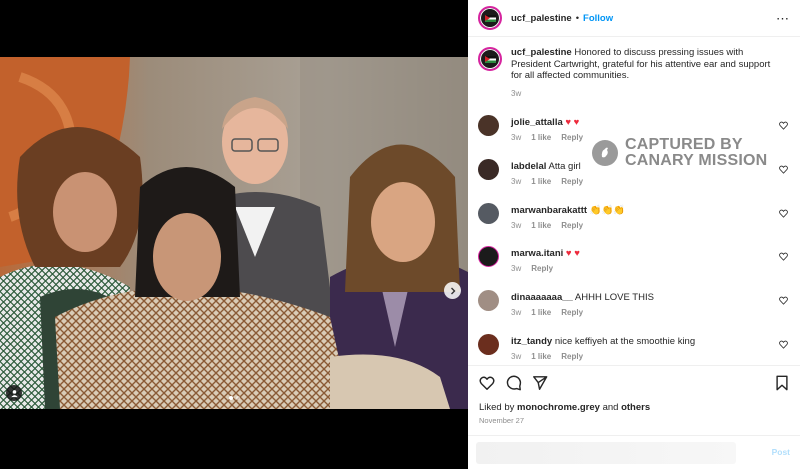 Image resolution: width=800 pixels, height=469 pixels. I want to click on author-username: ucf_palestine, so click(541, 18).